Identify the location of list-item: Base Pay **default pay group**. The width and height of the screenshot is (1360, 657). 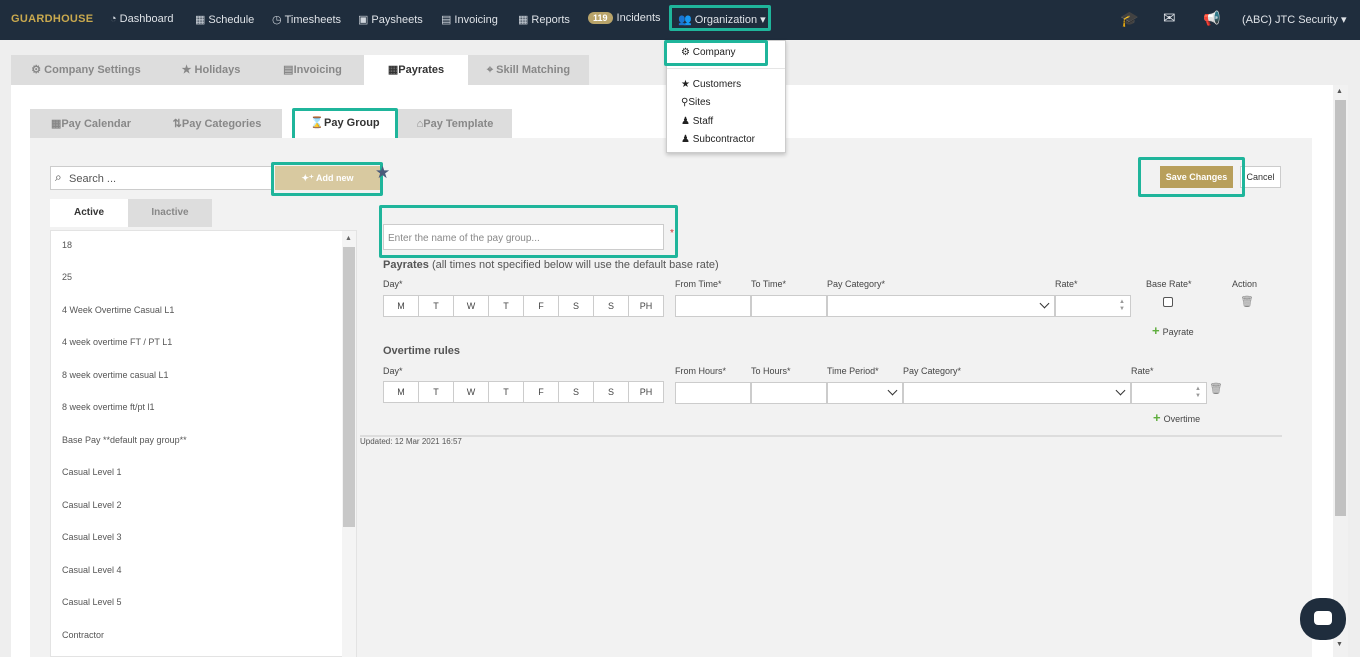
(124, 440).